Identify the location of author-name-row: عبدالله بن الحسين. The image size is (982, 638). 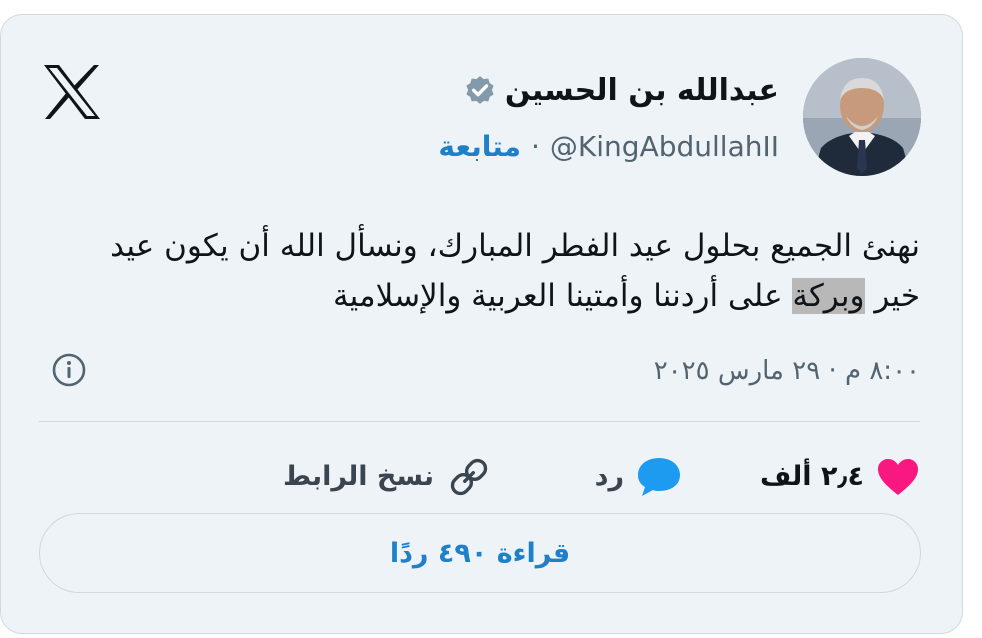
(621, 91).